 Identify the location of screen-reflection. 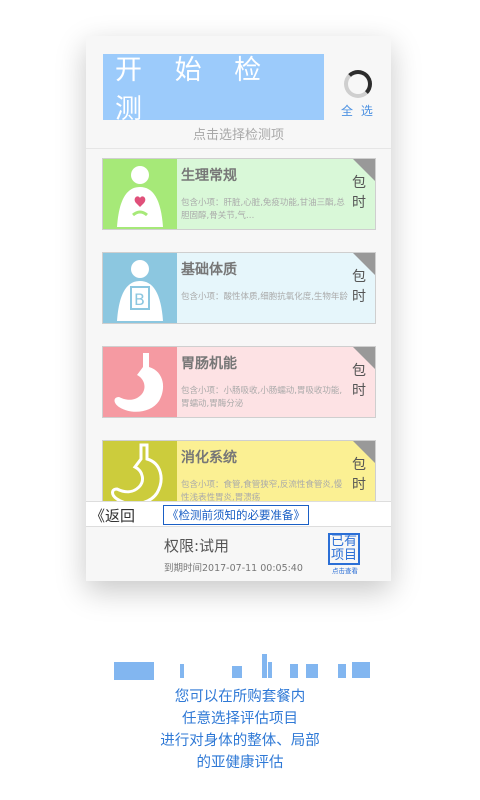
(240, 666).